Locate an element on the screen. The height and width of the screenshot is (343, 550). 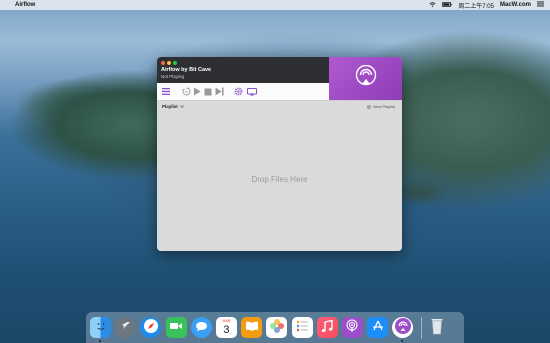
menu-clock: 周二上午7:05 is located at coordinates (476, 5).